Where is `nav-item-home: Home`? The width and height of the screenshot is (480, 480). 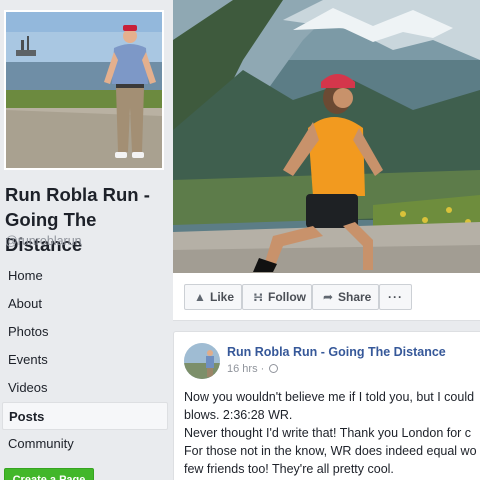
nav-item-home: Home is located at coordinates (84, 276).